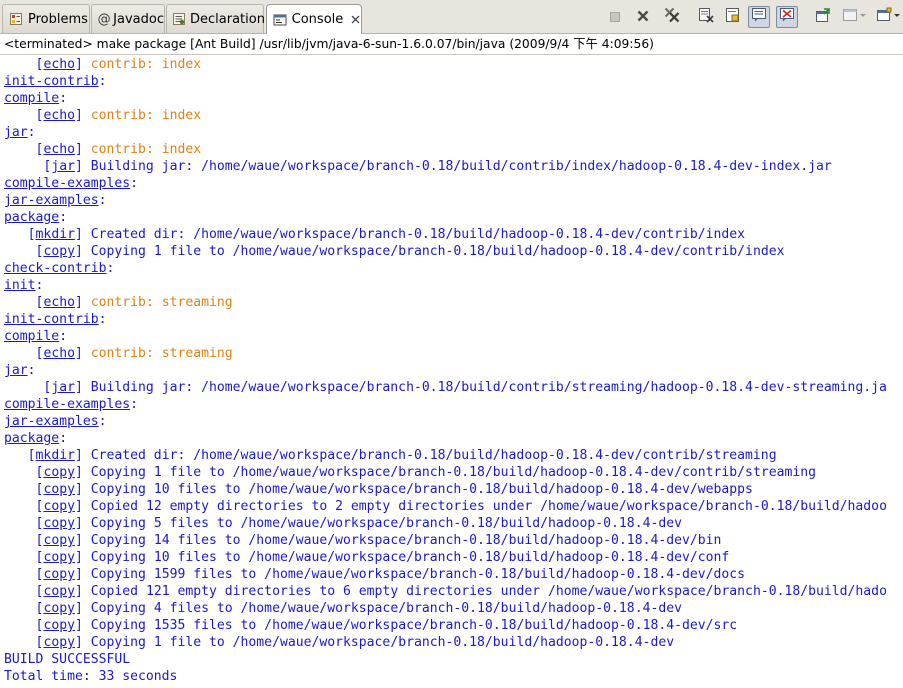 This screenshot has height=688, width=903. What do you see at coordinates (128, 18) in the screenshot?
I see `tab-javadoc: @ Javadoc` at bounding box center [128, 18].